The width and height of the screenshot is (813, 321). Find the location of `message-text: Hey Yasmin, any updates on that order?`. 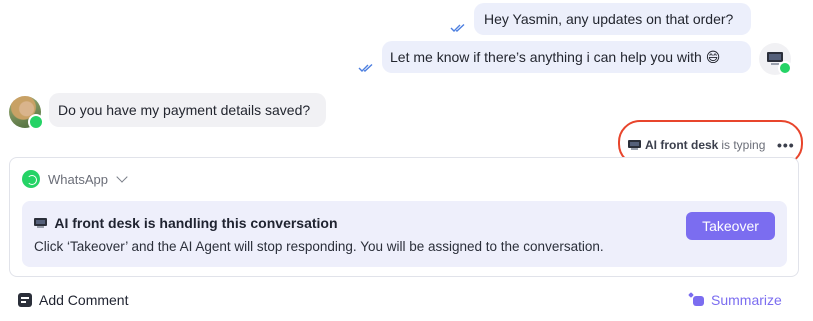

message-text: Hey Yasmin, any updates on that order? is located at coordinates (609, 19).